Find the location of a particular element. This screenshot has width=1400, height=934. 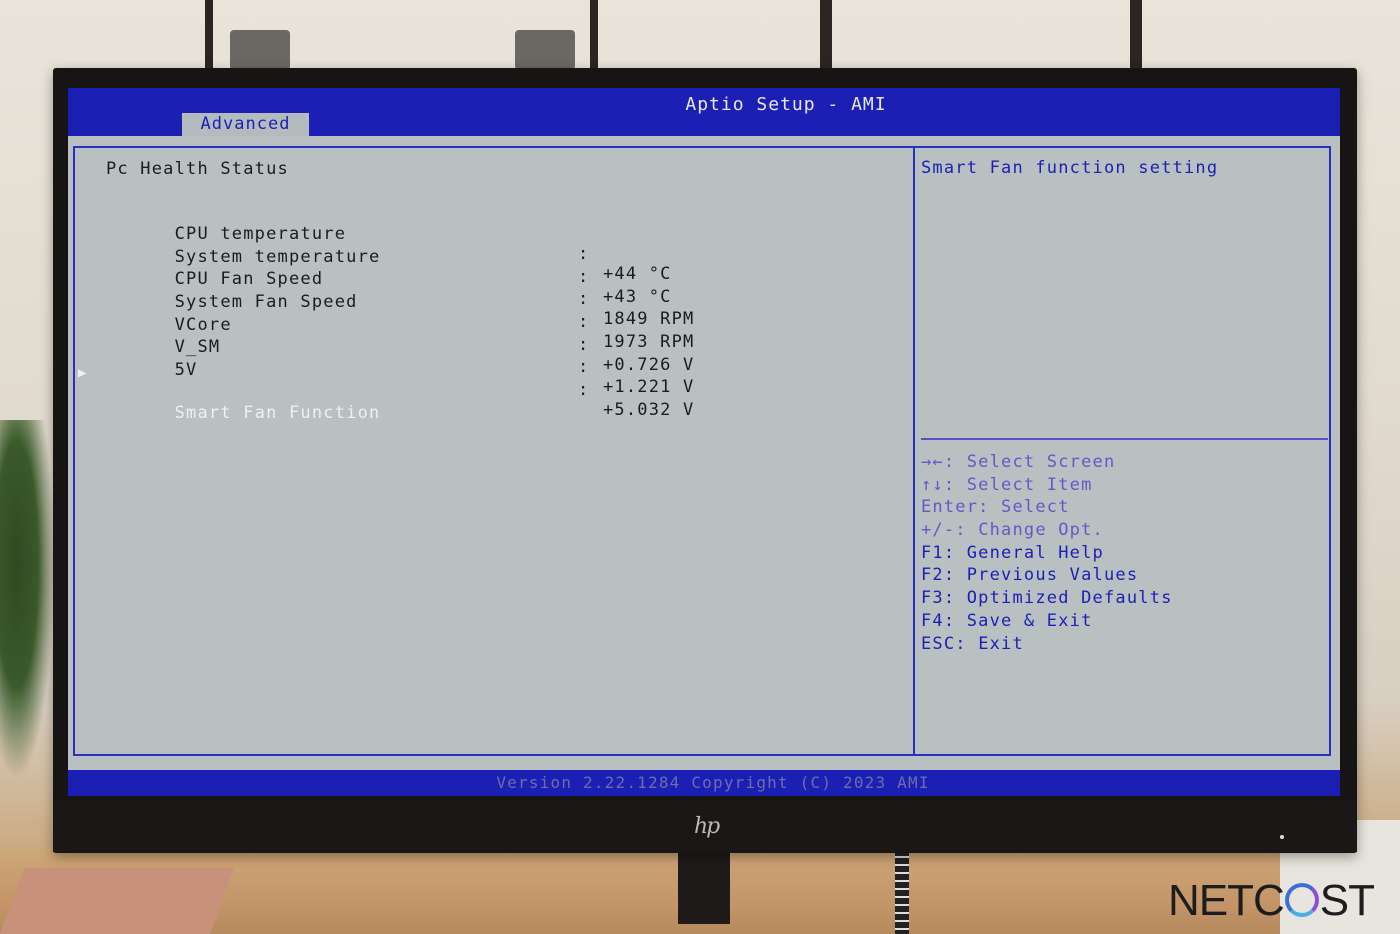

key-label: Enter: is located at coordinates (955, 507).